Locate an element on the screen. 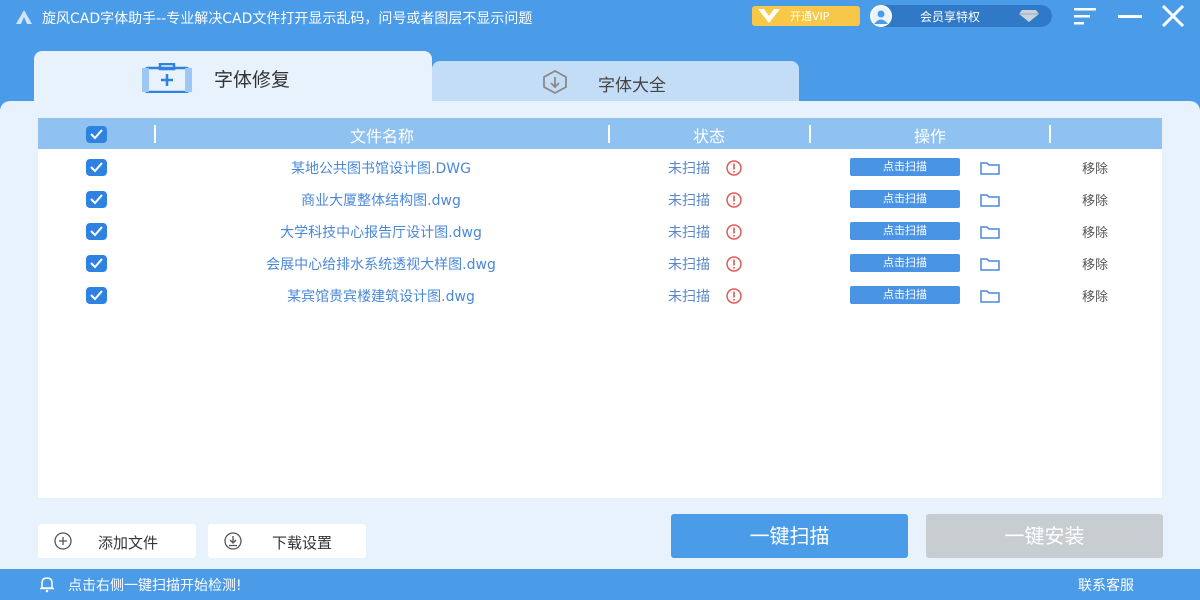 The image size is (1200, 600). vip-badge-icon is located at coordinates (769, 16).